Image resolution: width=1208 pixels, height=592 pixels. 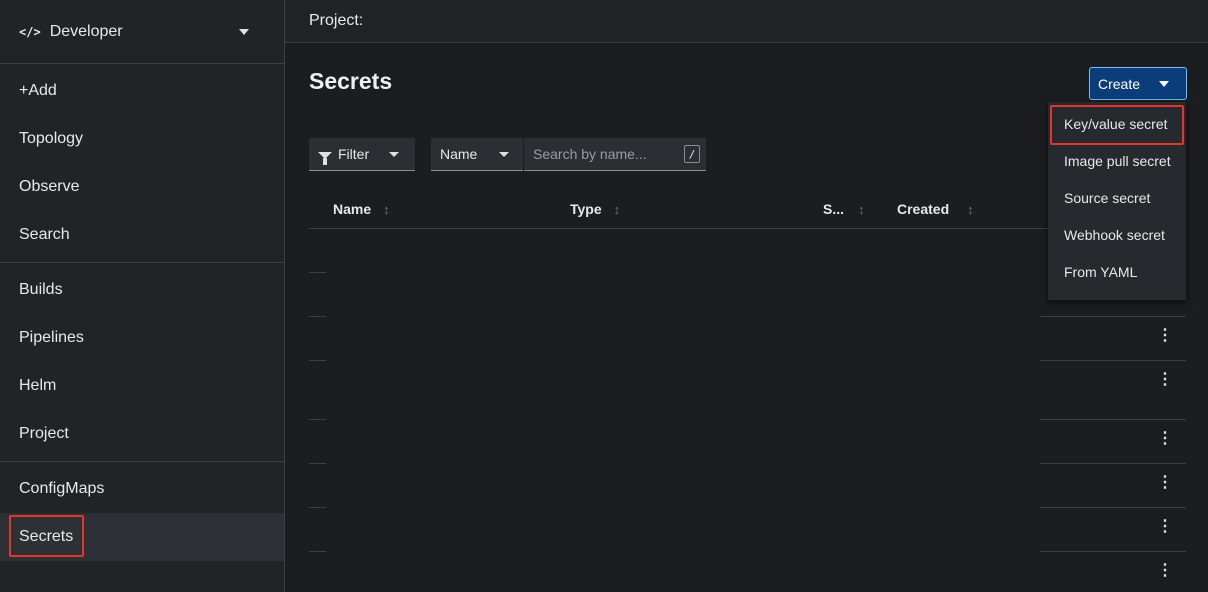 What do you see at coordinates (354, 154) in the screenshot?
I see `filter-label: Filter` at bounding box center [354, 154].